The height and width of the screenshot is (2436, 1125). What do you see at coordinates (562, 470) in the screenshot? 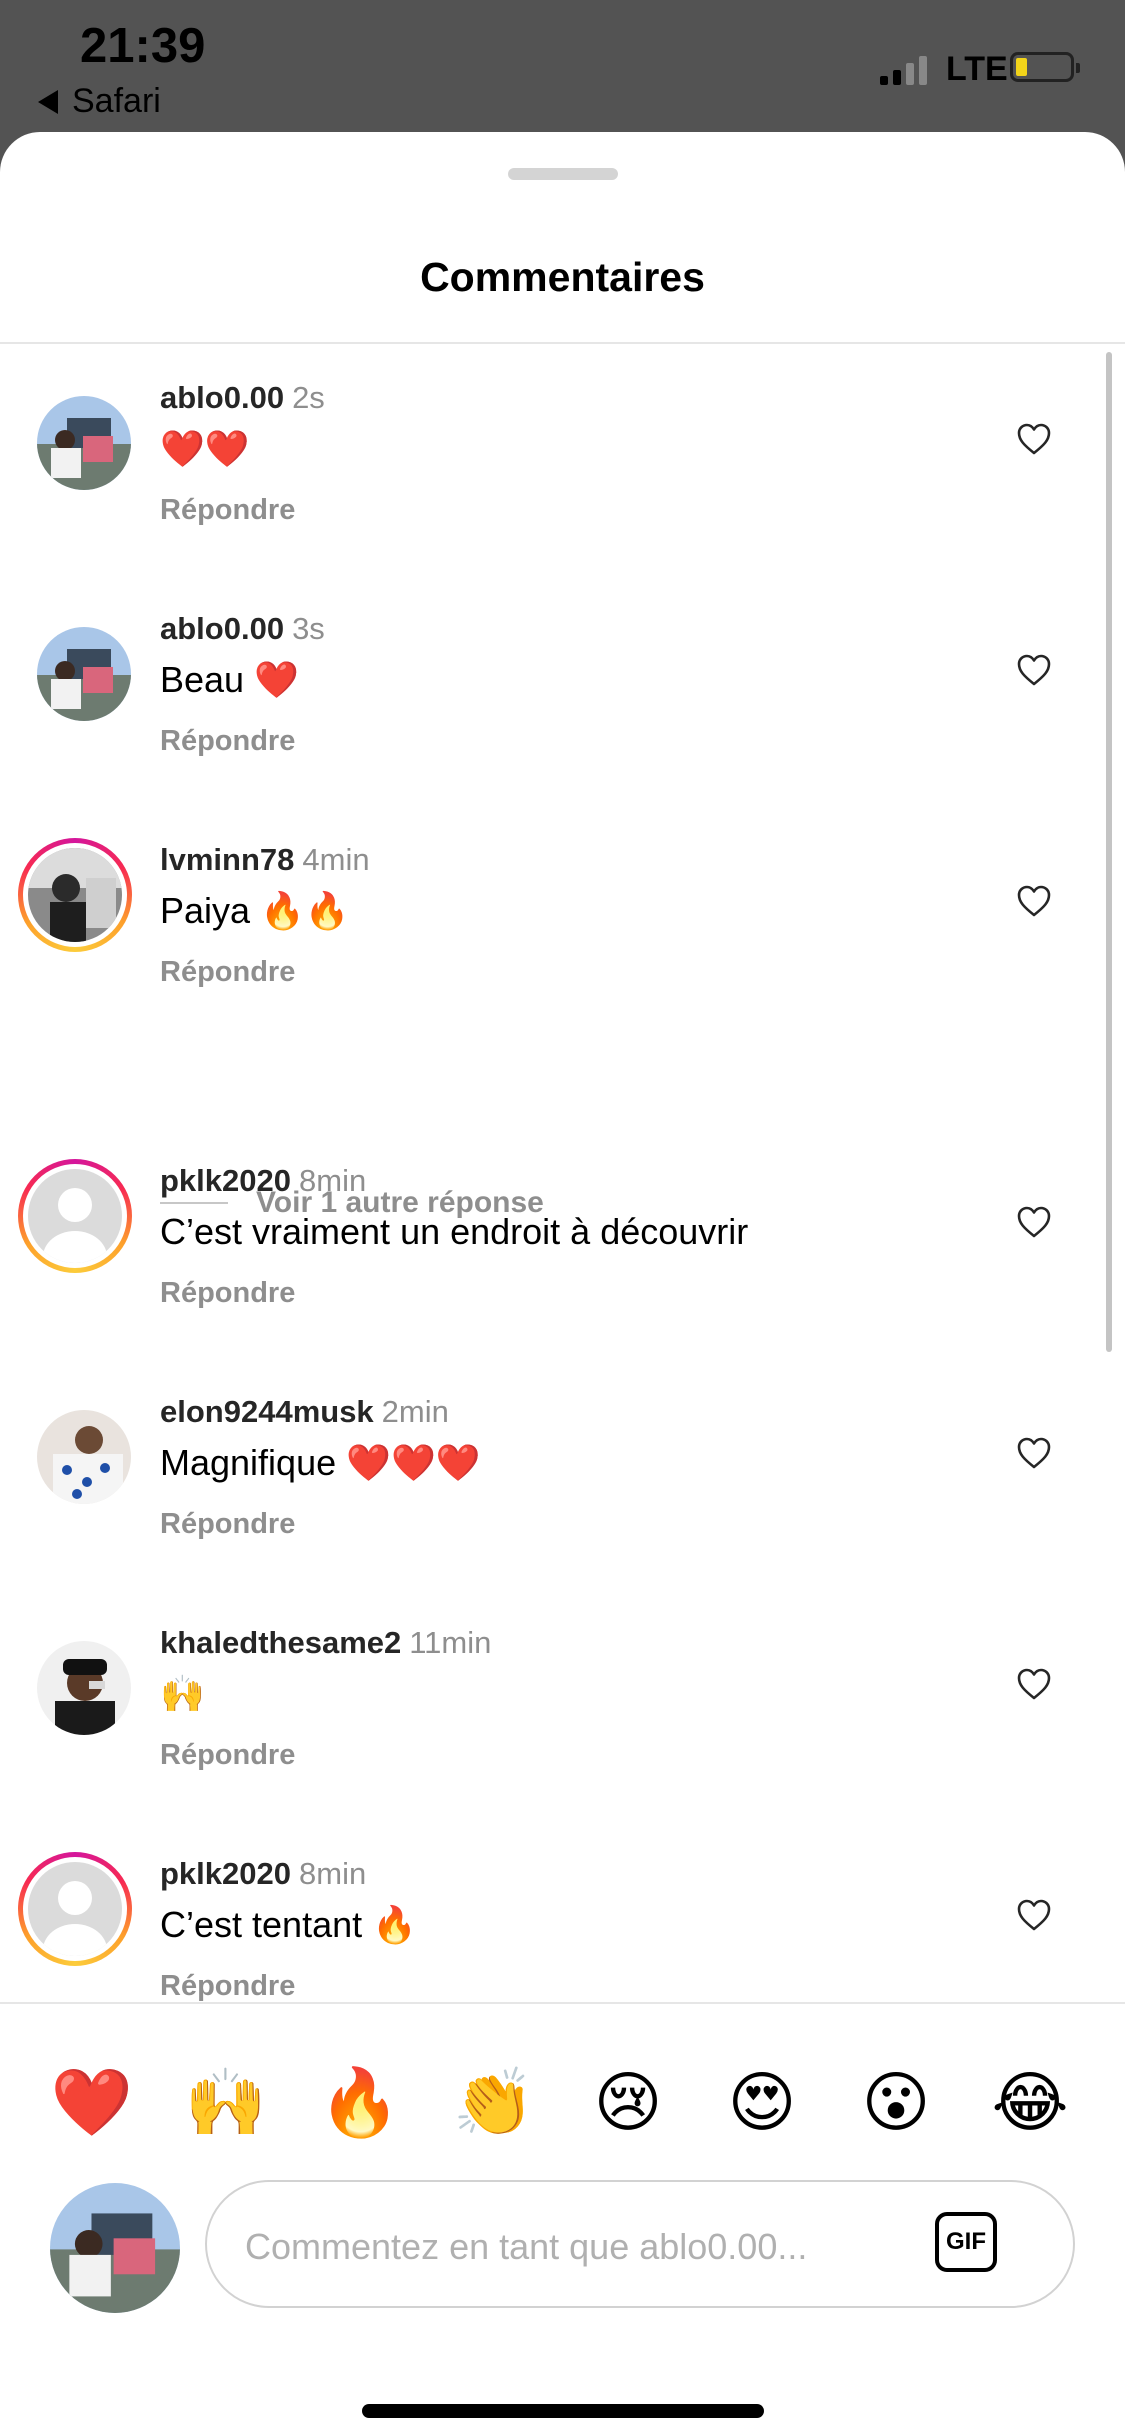
I see `comment-item: ablo0.00 2s ❤️❤️ Répondre` at bounding box center [562, 470].